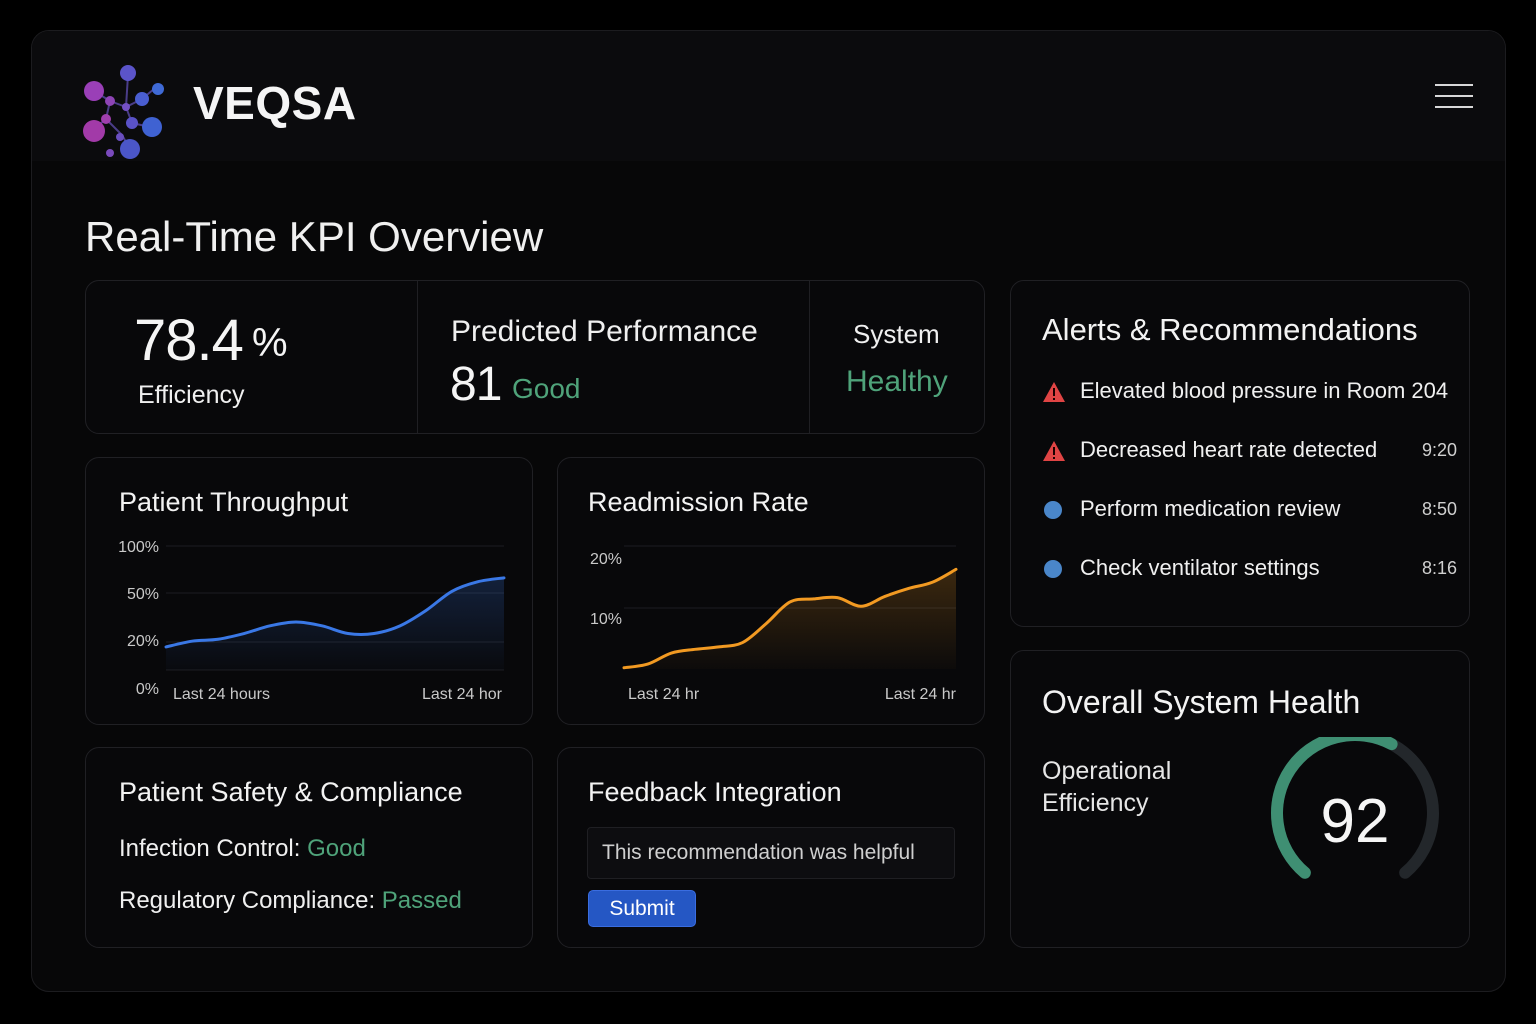 This screenshot has width=1536, height=1024. Describe the element at coordinates (606, 559) in the screenshot. I see `readmission-y-tick: 20%` at that location.